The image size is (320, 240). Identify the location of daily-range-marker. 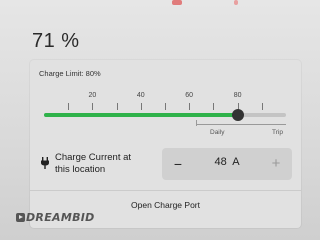
(196, 123).